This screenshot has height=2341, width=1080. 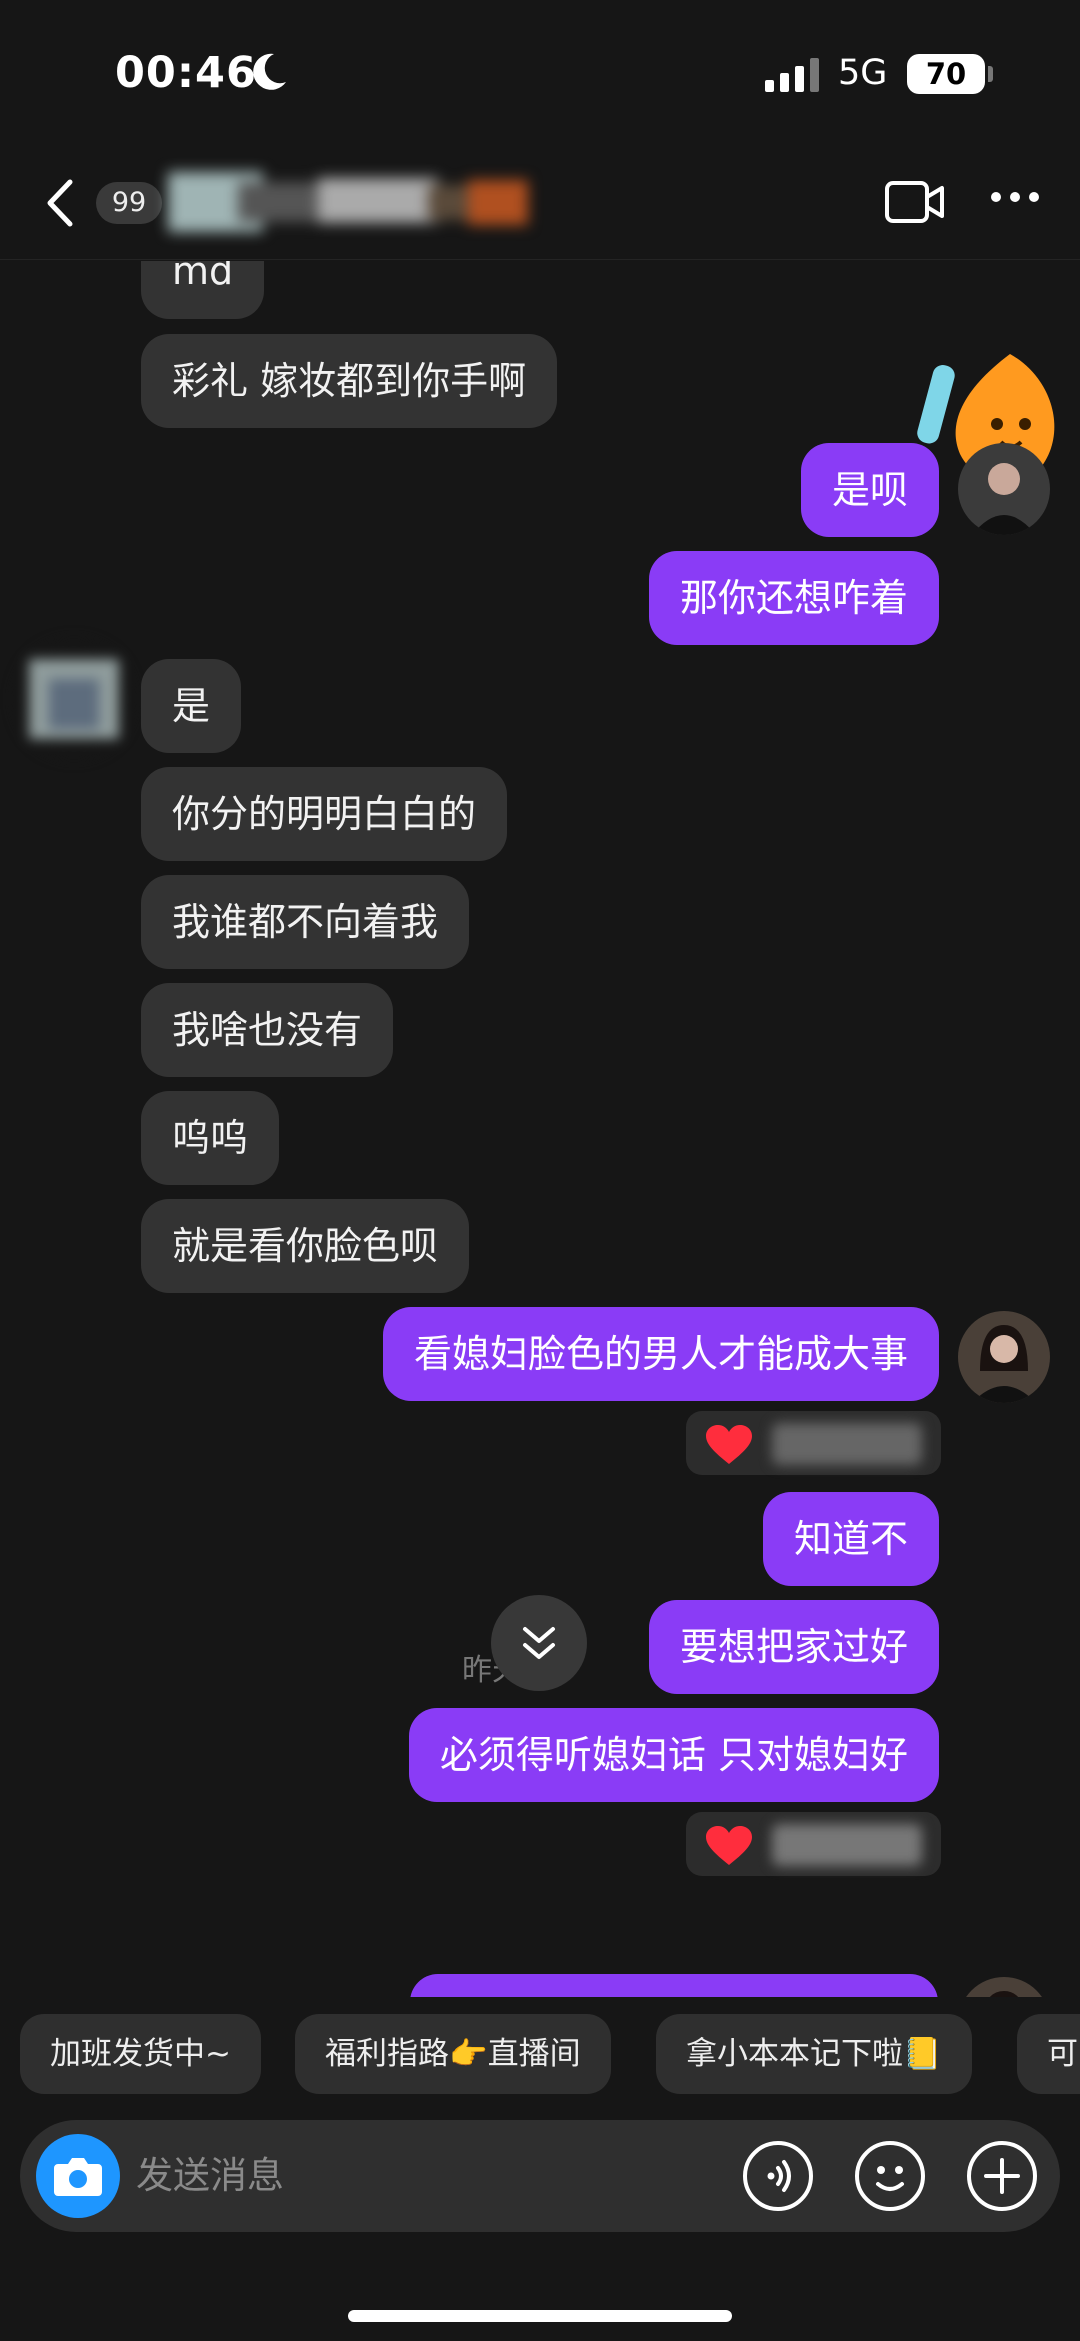 I want to click on message-bubble-incoming: 就是看你脸色呗, so click(x=305, y=1246).